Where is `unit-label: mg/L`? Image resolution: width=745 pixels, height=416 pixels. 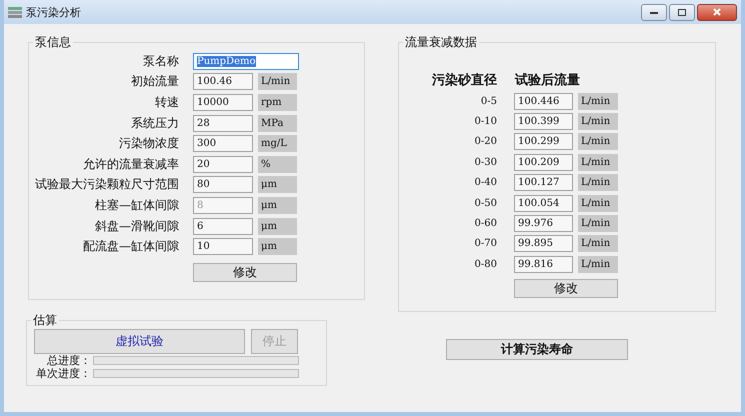
unit-label: mg/L is located at coordinates (277, 143).